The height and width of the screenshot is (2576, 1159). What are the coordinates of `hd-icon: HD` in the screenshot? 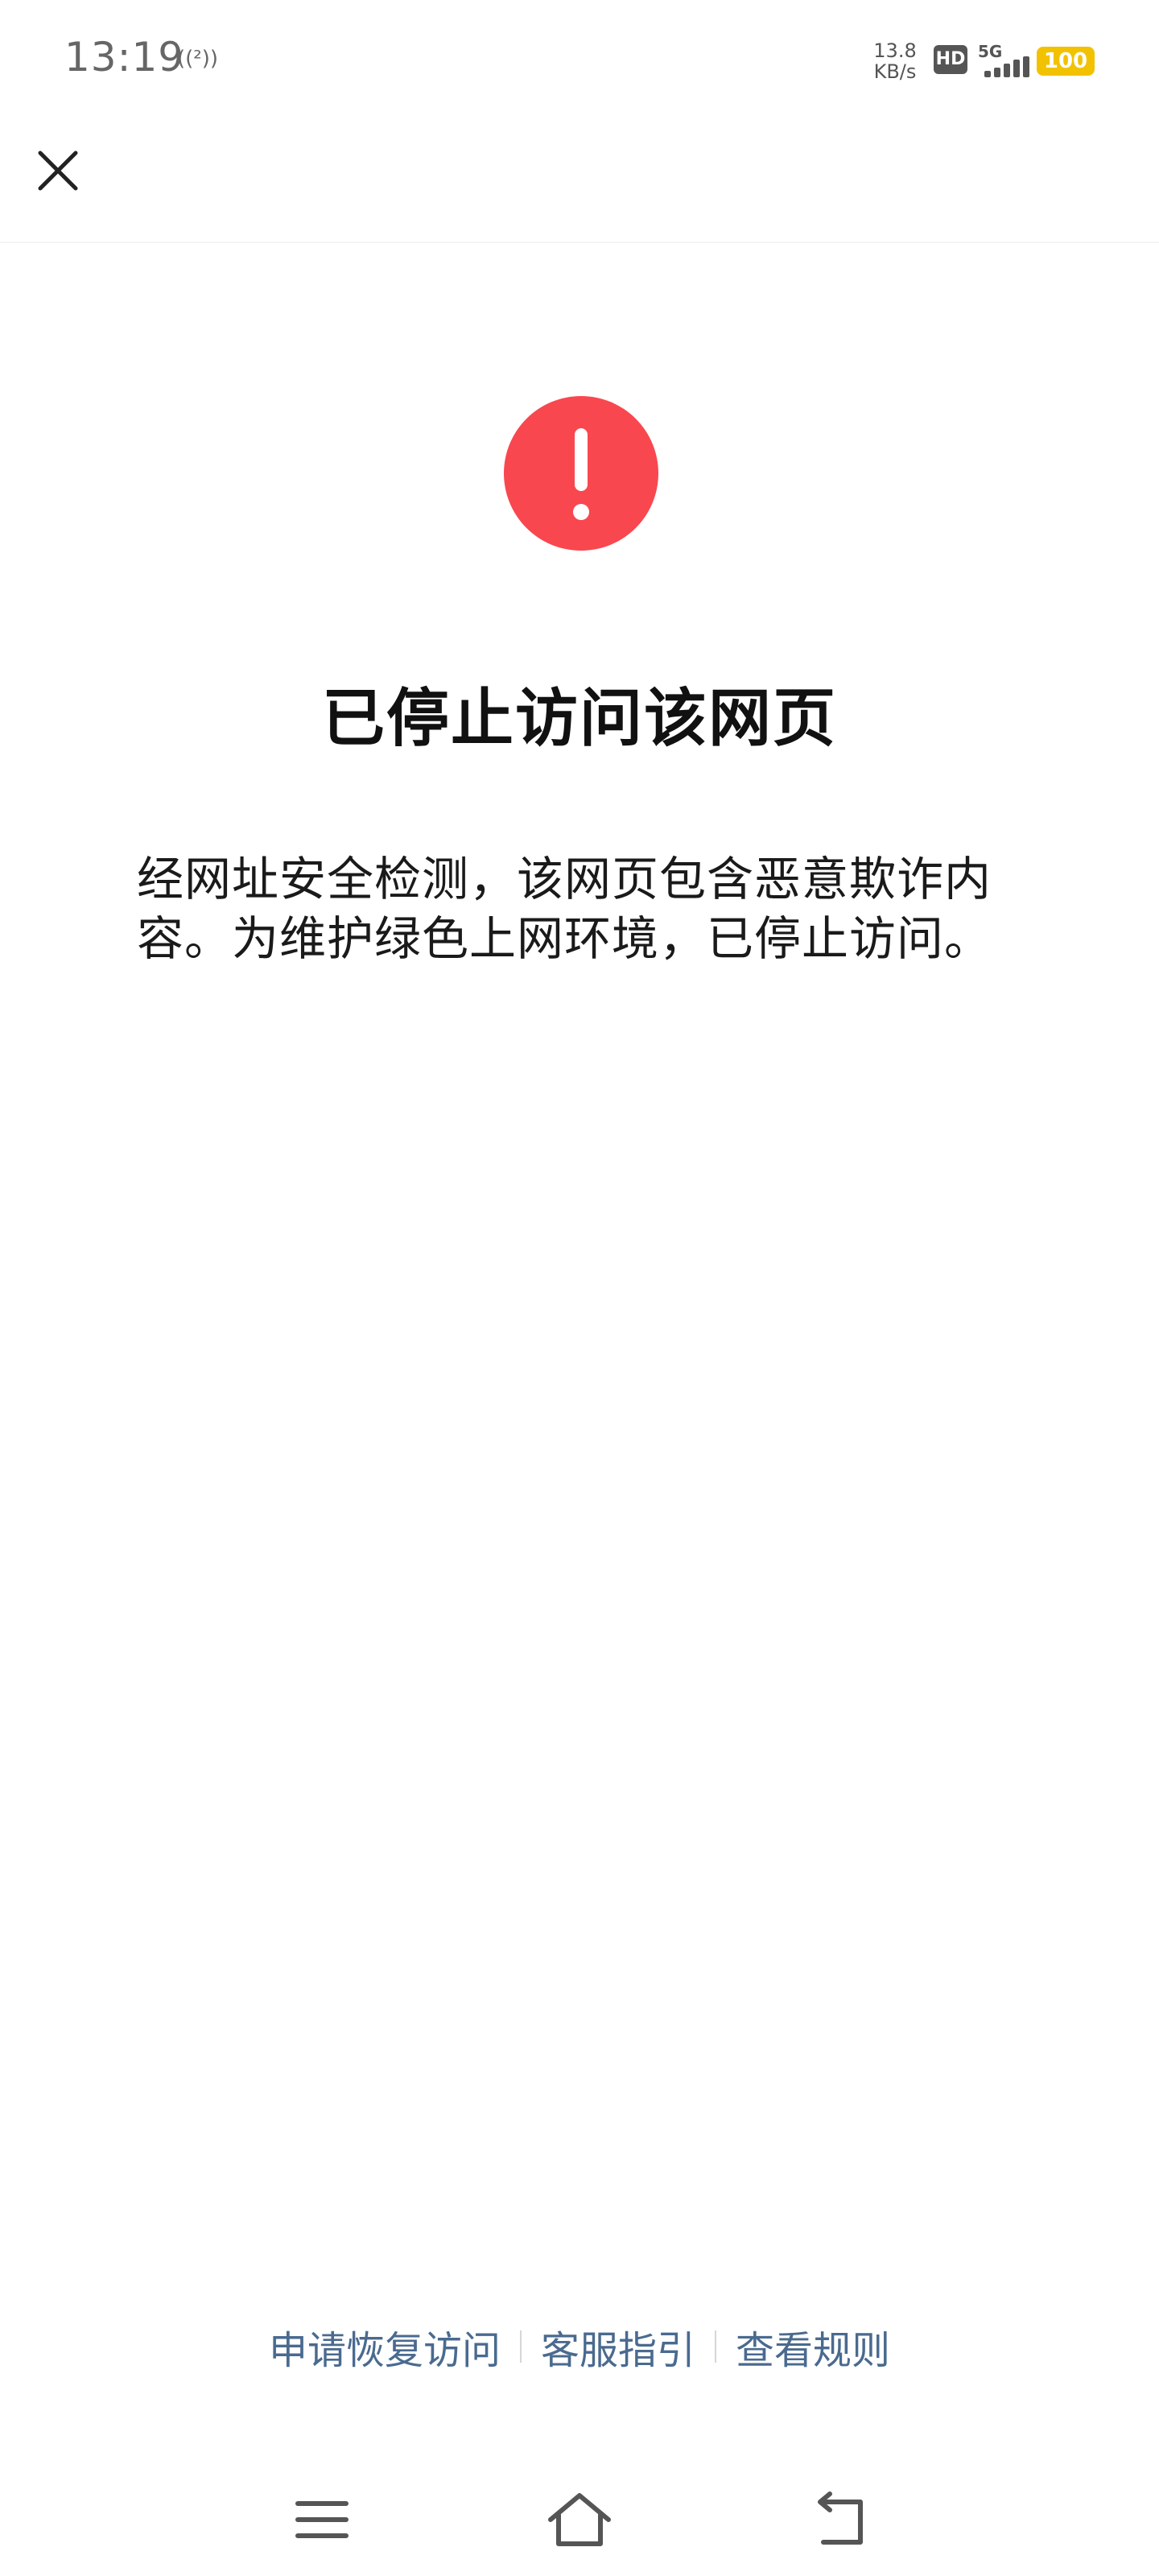 It's located at (950, 59).